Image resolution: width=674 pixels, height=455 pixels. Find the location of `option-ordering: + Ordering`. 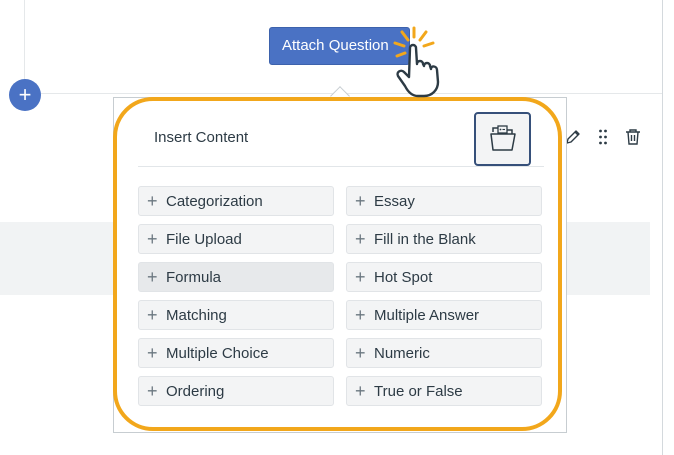

option-ordering: + Ordering is located at coordinates (236, 391).